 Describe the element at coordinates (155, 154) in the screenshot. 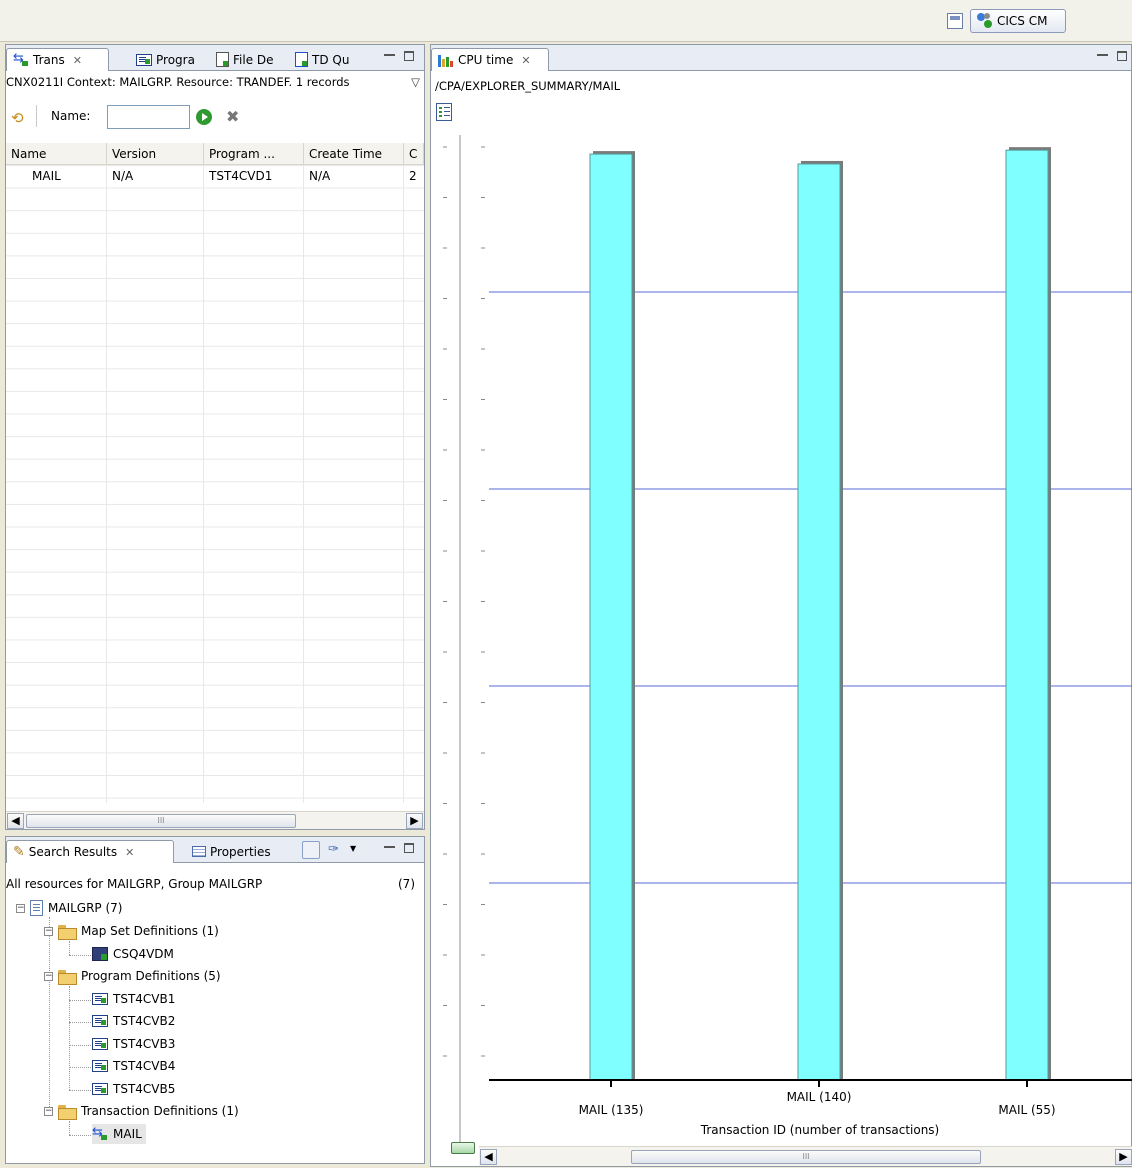

I see `column-header-version: Version` at that location.